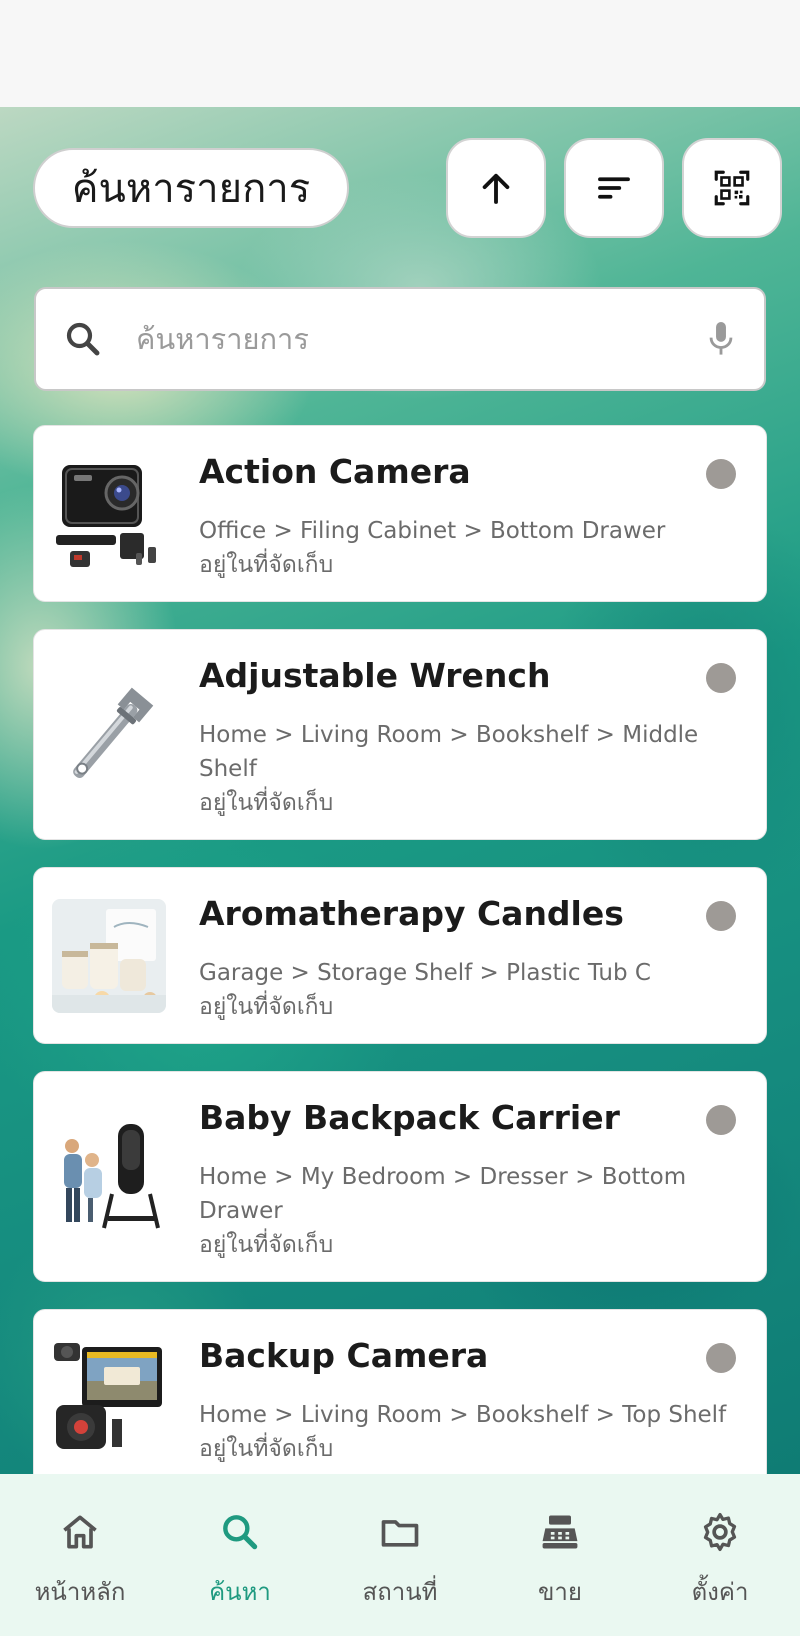 This screenshot has width=800, height=1636. I want to click on nav-label: ตั้งค่า, so click(720, 1592).